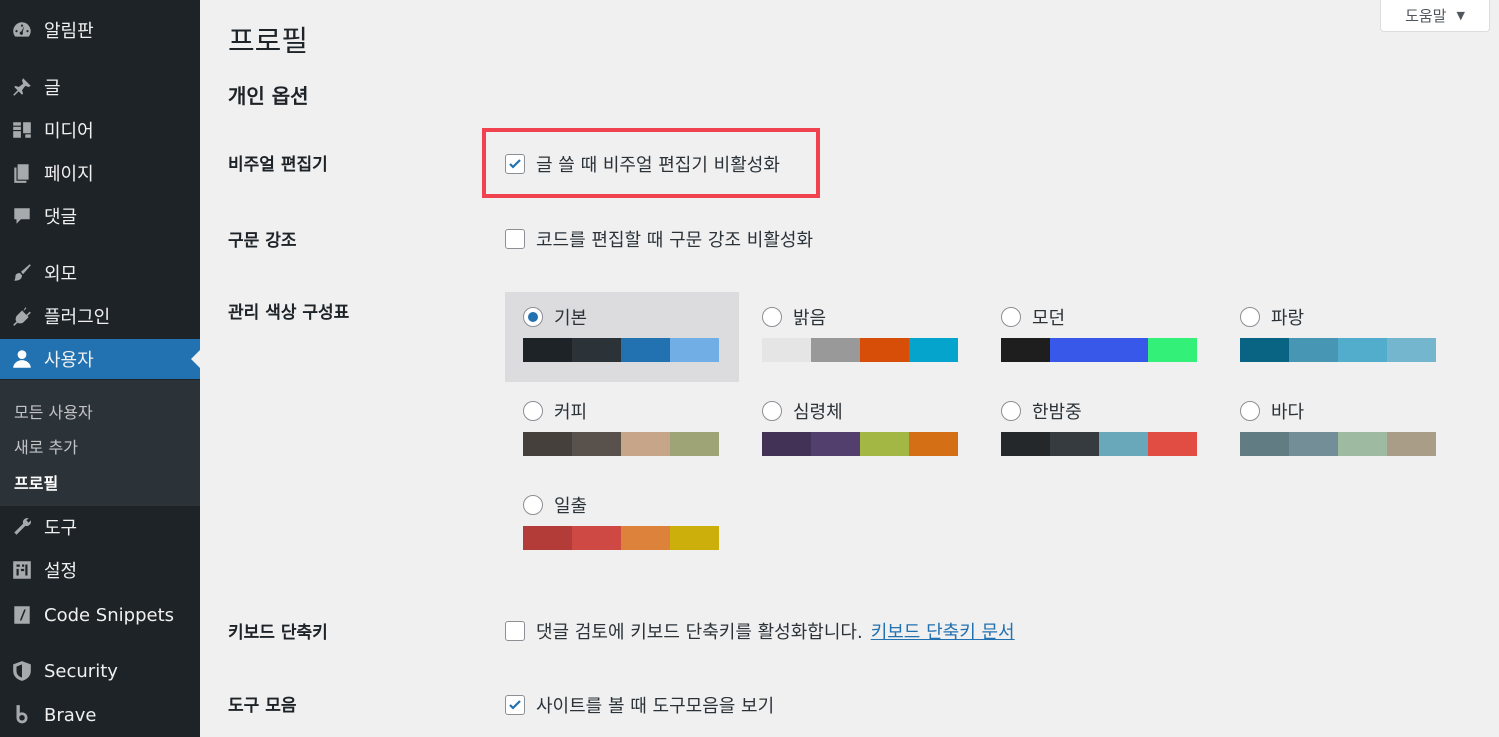 The image size is (1499, 737). Describe the element at coordinates (760, 631) in the screenshot. I see `keyboard-option: 댓글 검토에 키보드 단축키를 활성화합니다. 키보드 단축키 문서` at that location.